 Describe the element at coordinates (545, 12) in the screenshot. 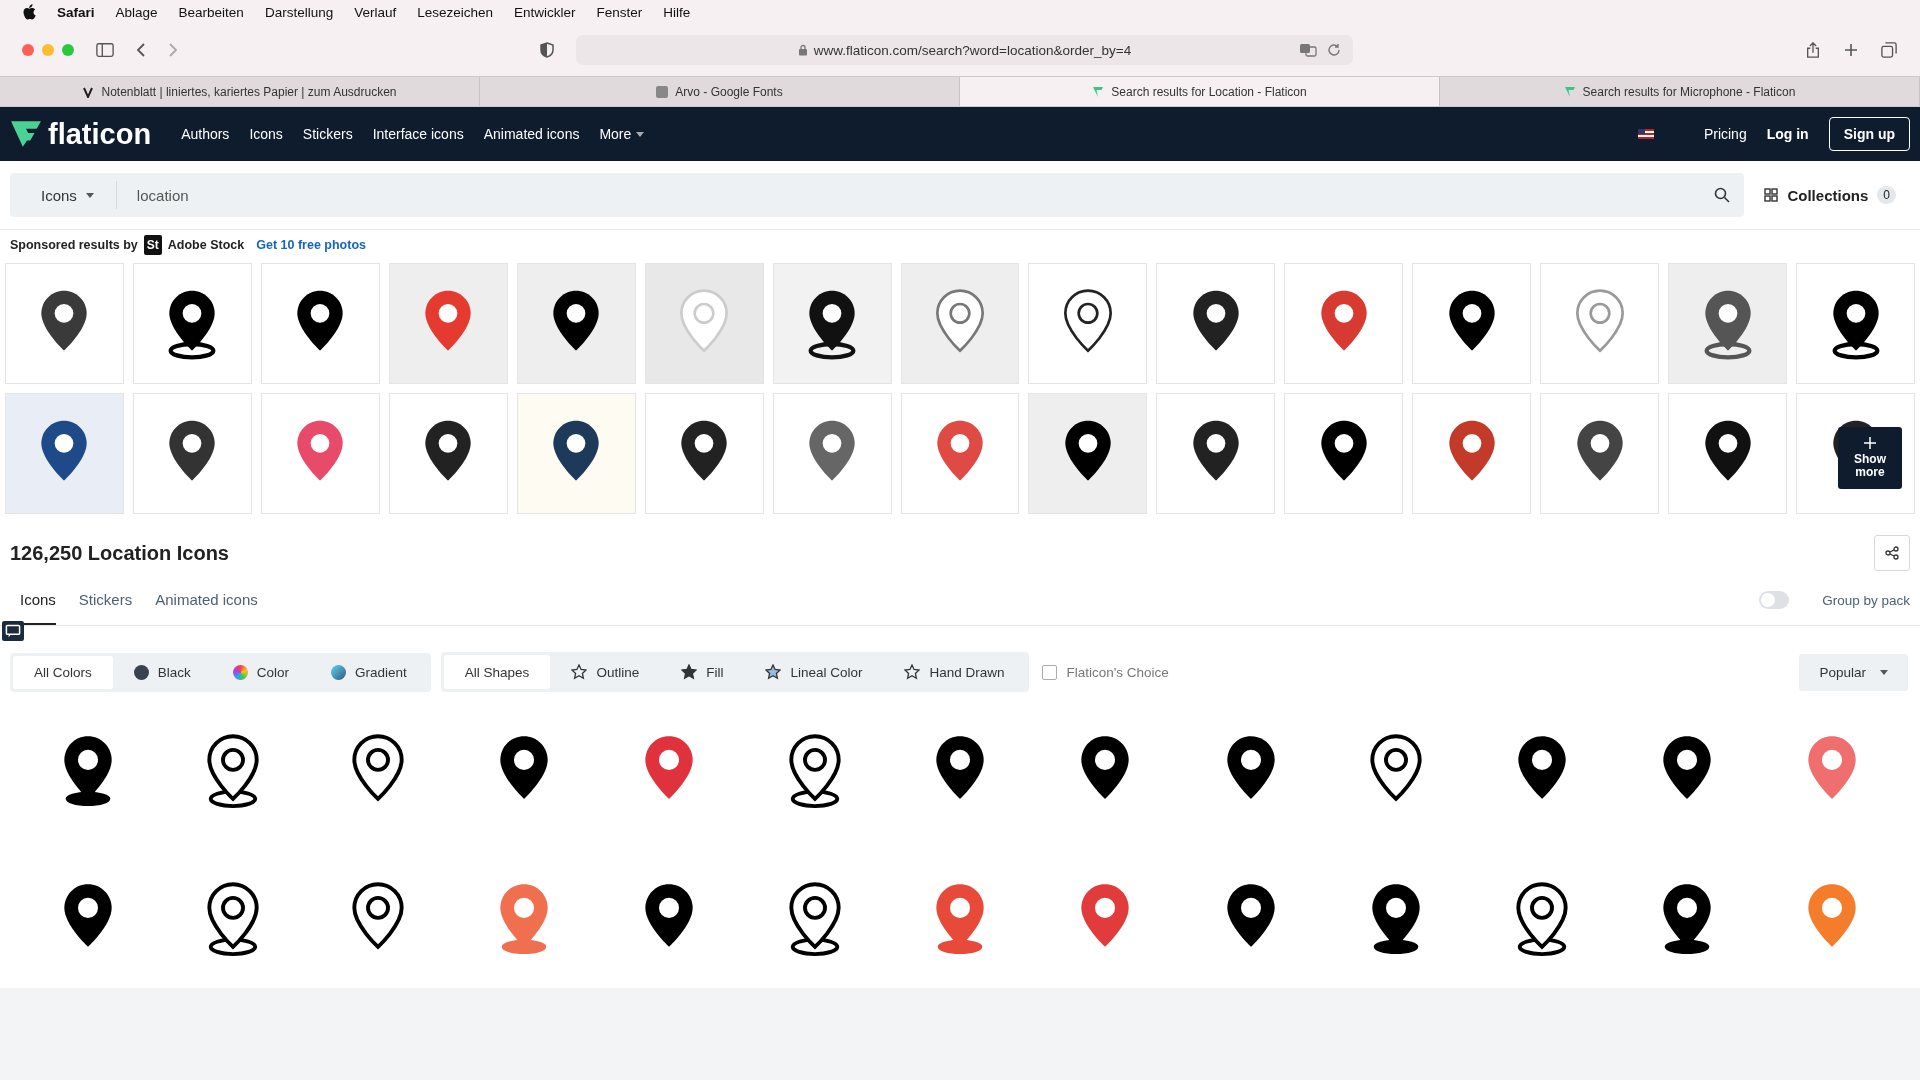

I see `menu-item: Entwickler` at that location.